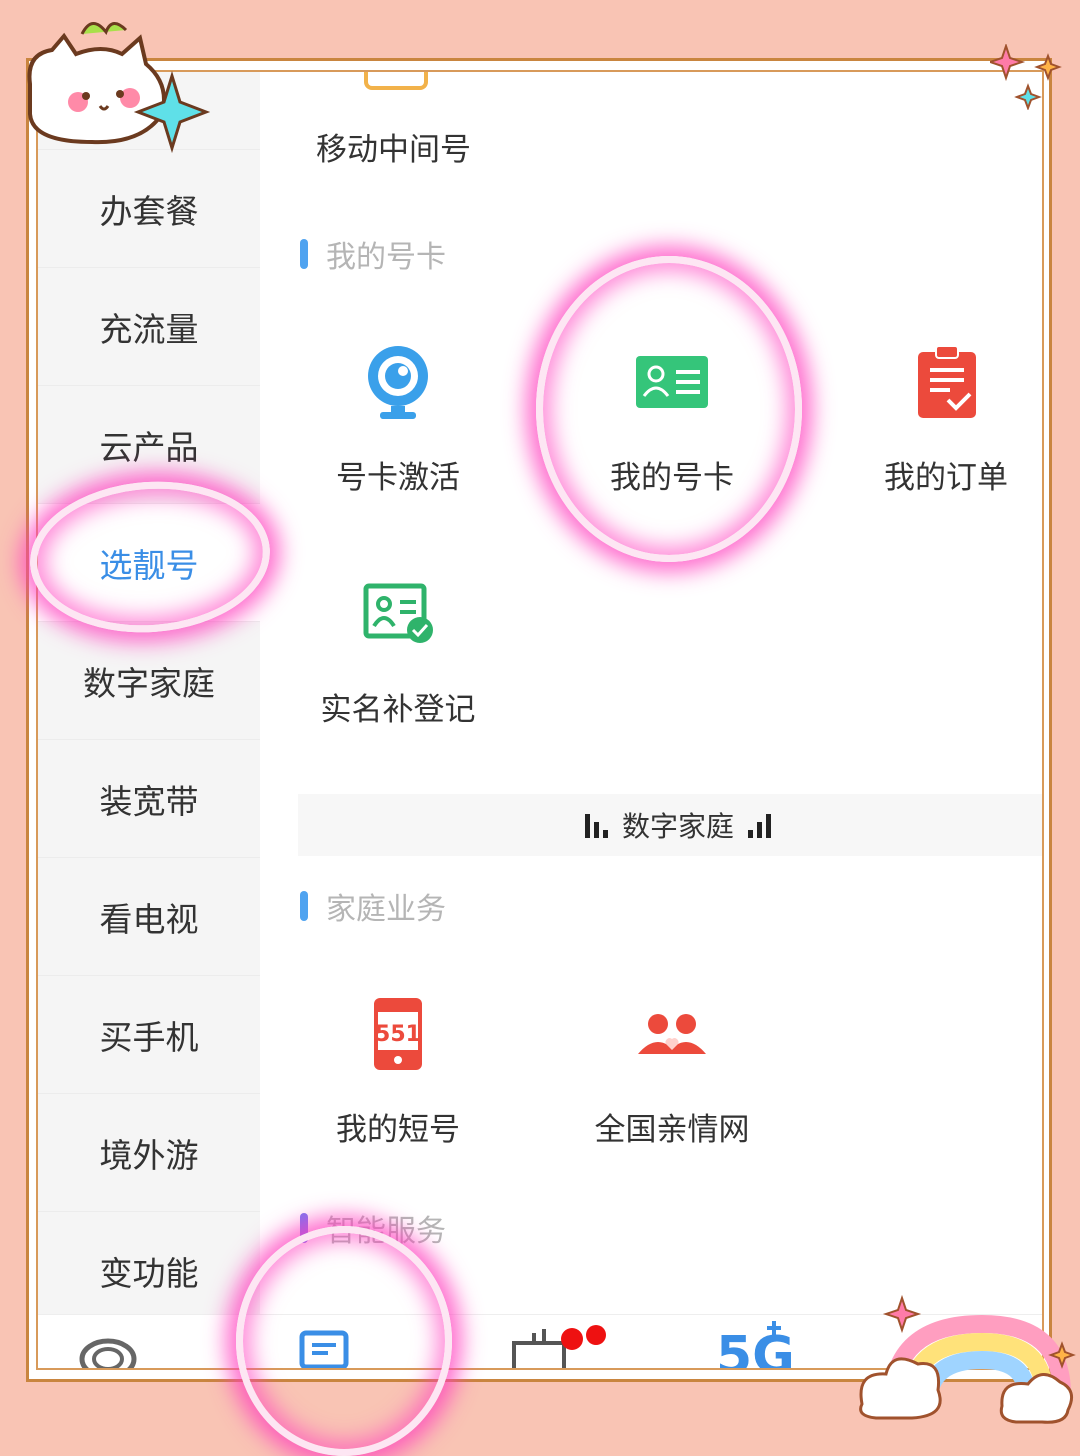 The width and height of the screenshot is (1080, 1456). What do you see at coordinates (672, 1034) in the screenshot?
I see `family-network-icon` at bounding box center [672, 1034].